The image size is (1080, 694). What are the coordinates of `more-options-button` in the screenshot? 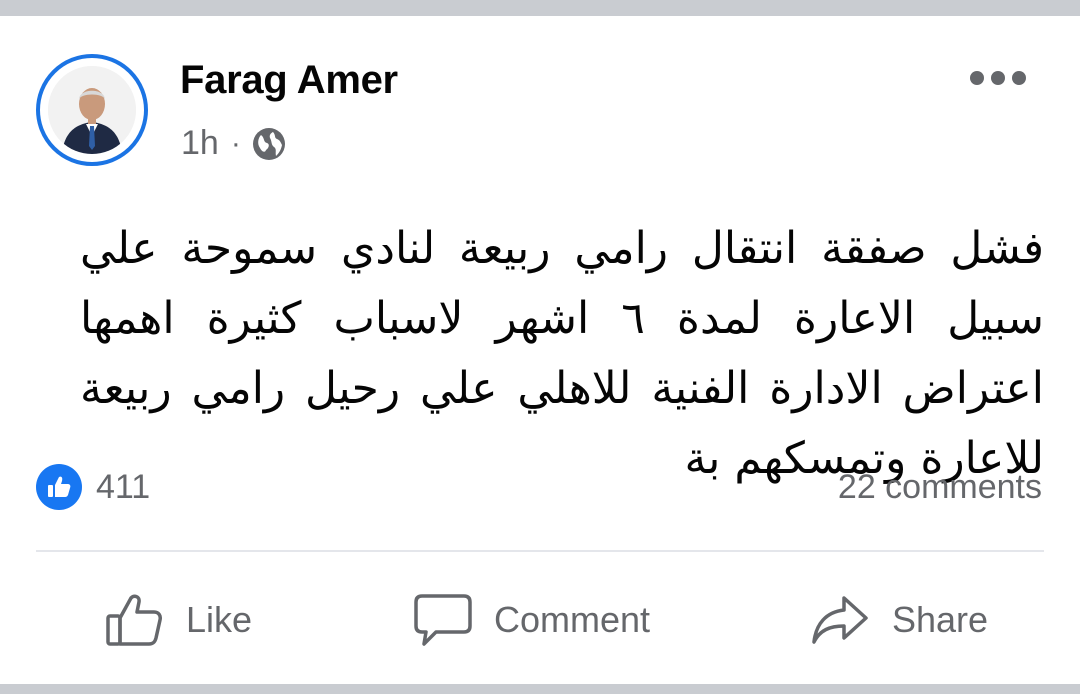 It's located at (998, 78).